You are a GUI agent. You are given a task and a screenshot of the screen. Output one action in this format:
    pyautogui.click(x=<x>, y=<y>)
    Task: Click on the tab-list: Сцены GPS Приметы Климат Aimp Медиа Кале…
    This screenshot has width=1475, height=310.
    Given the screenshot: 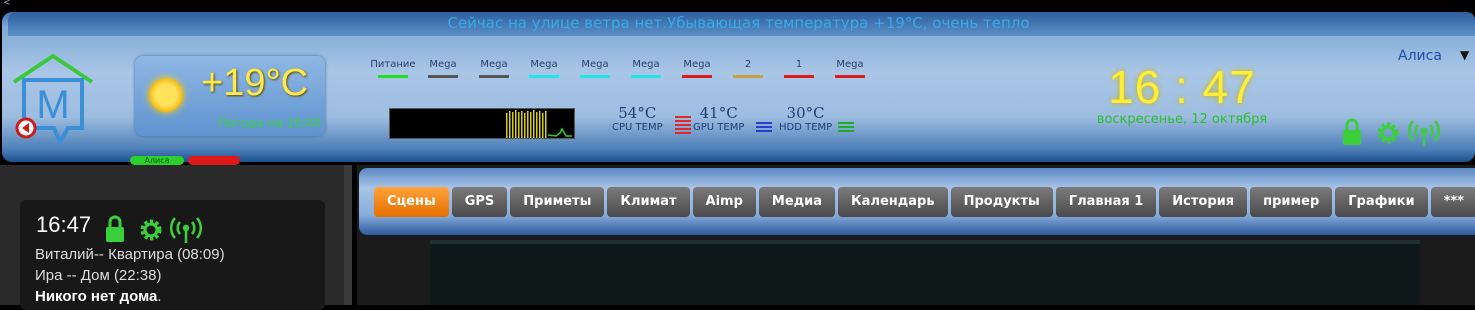 What is the action you would take?
    pyautogui.click(x=924, y=202)
    